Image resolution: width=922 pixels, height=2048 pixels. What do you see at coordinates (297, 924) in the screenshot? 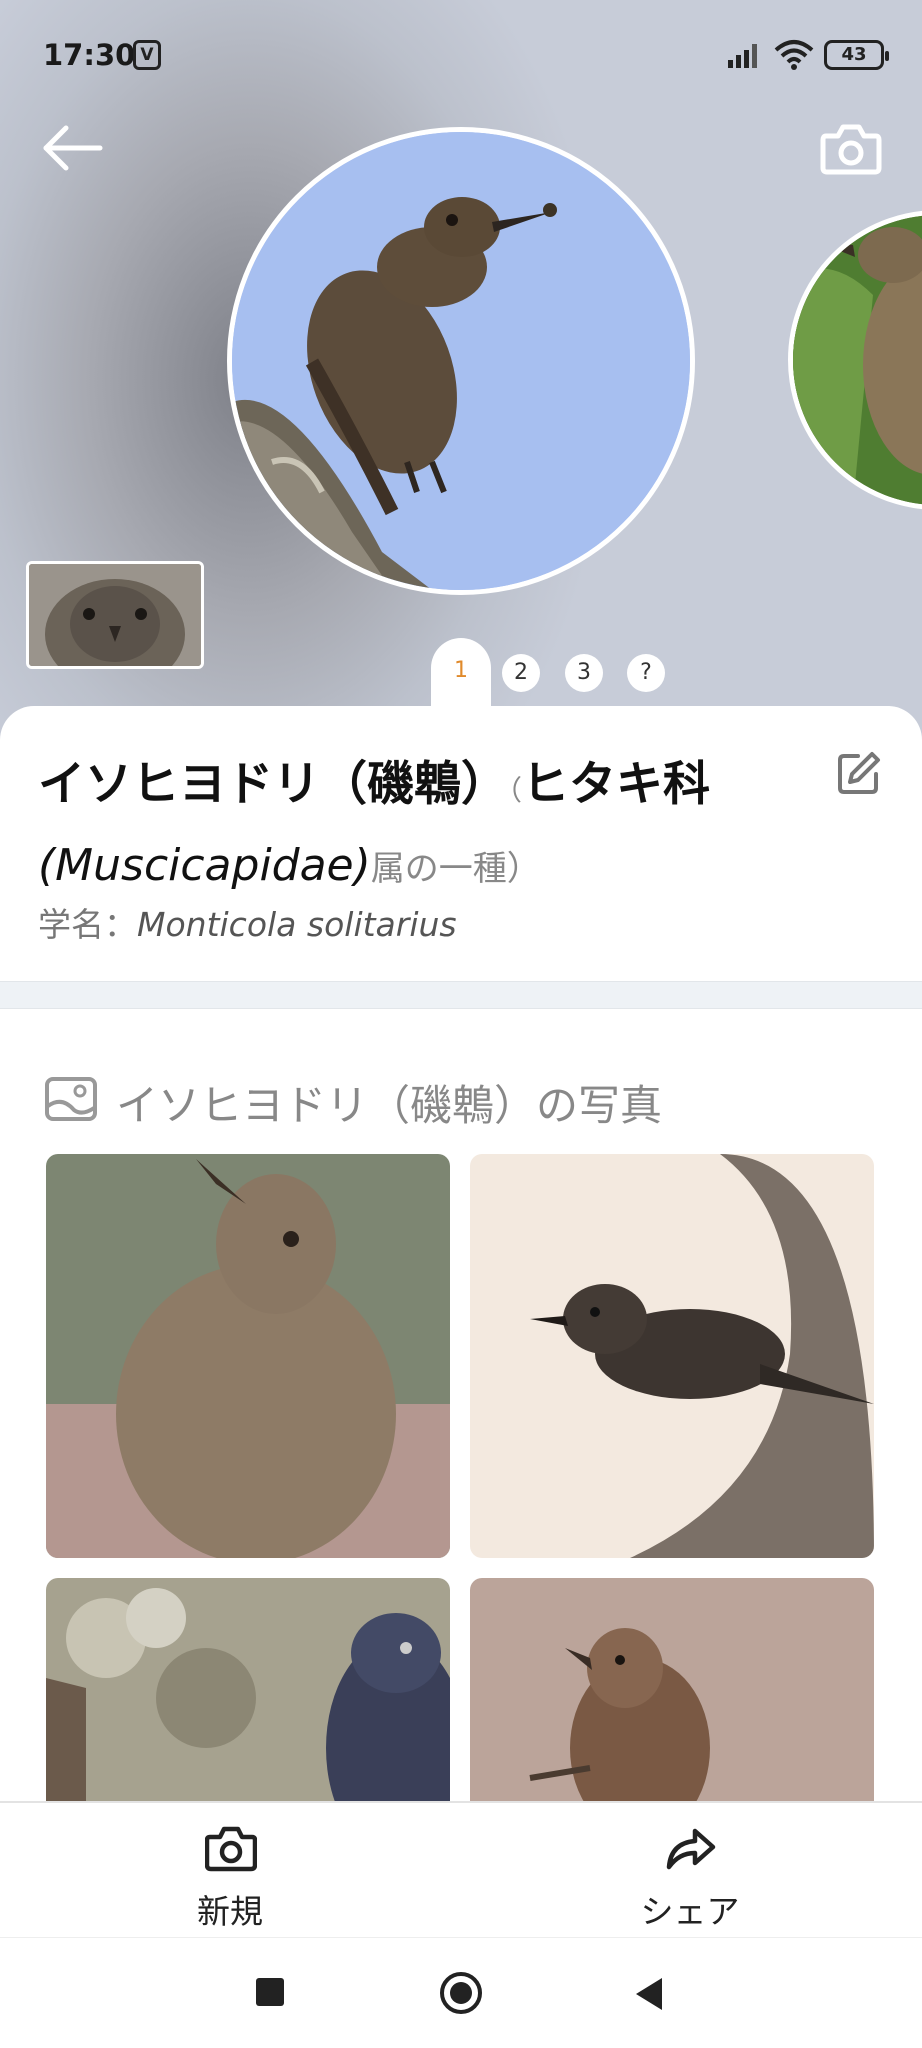
I see `scientific-name: Monticola solitarius` at bounding box center [297, 924].